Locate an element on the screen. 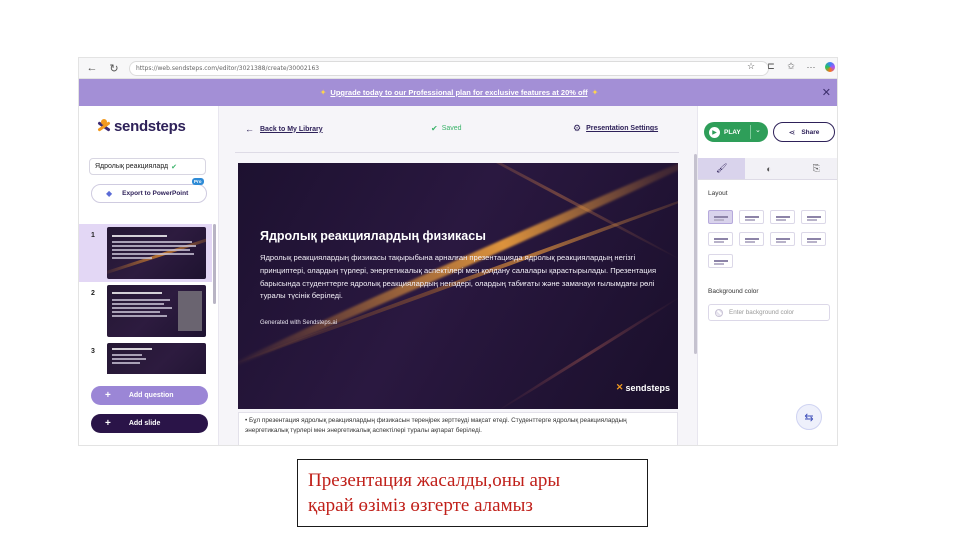  browser-icons: ☆ ⊏ ✩ ··· is located at coordinates (790, 66).